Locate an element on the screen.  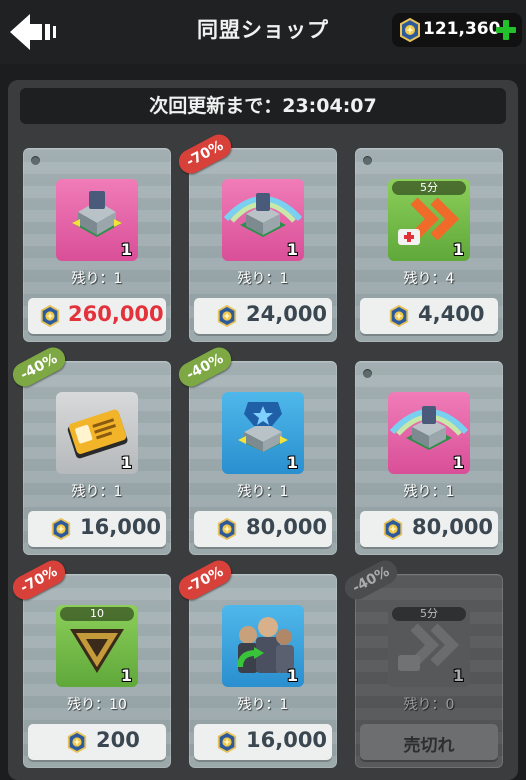
plus-icon is located at coordinates (506, 30).